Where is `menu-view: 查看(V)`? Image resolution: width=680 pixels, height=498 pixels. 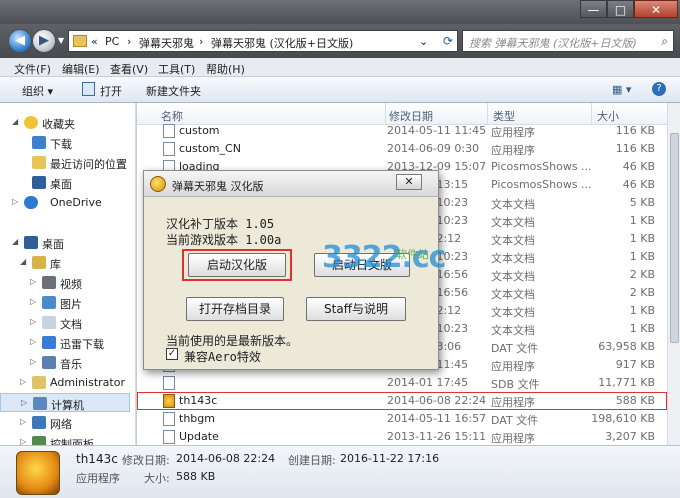 menu-view: 查看(V) is located at coordinates (129, 69).